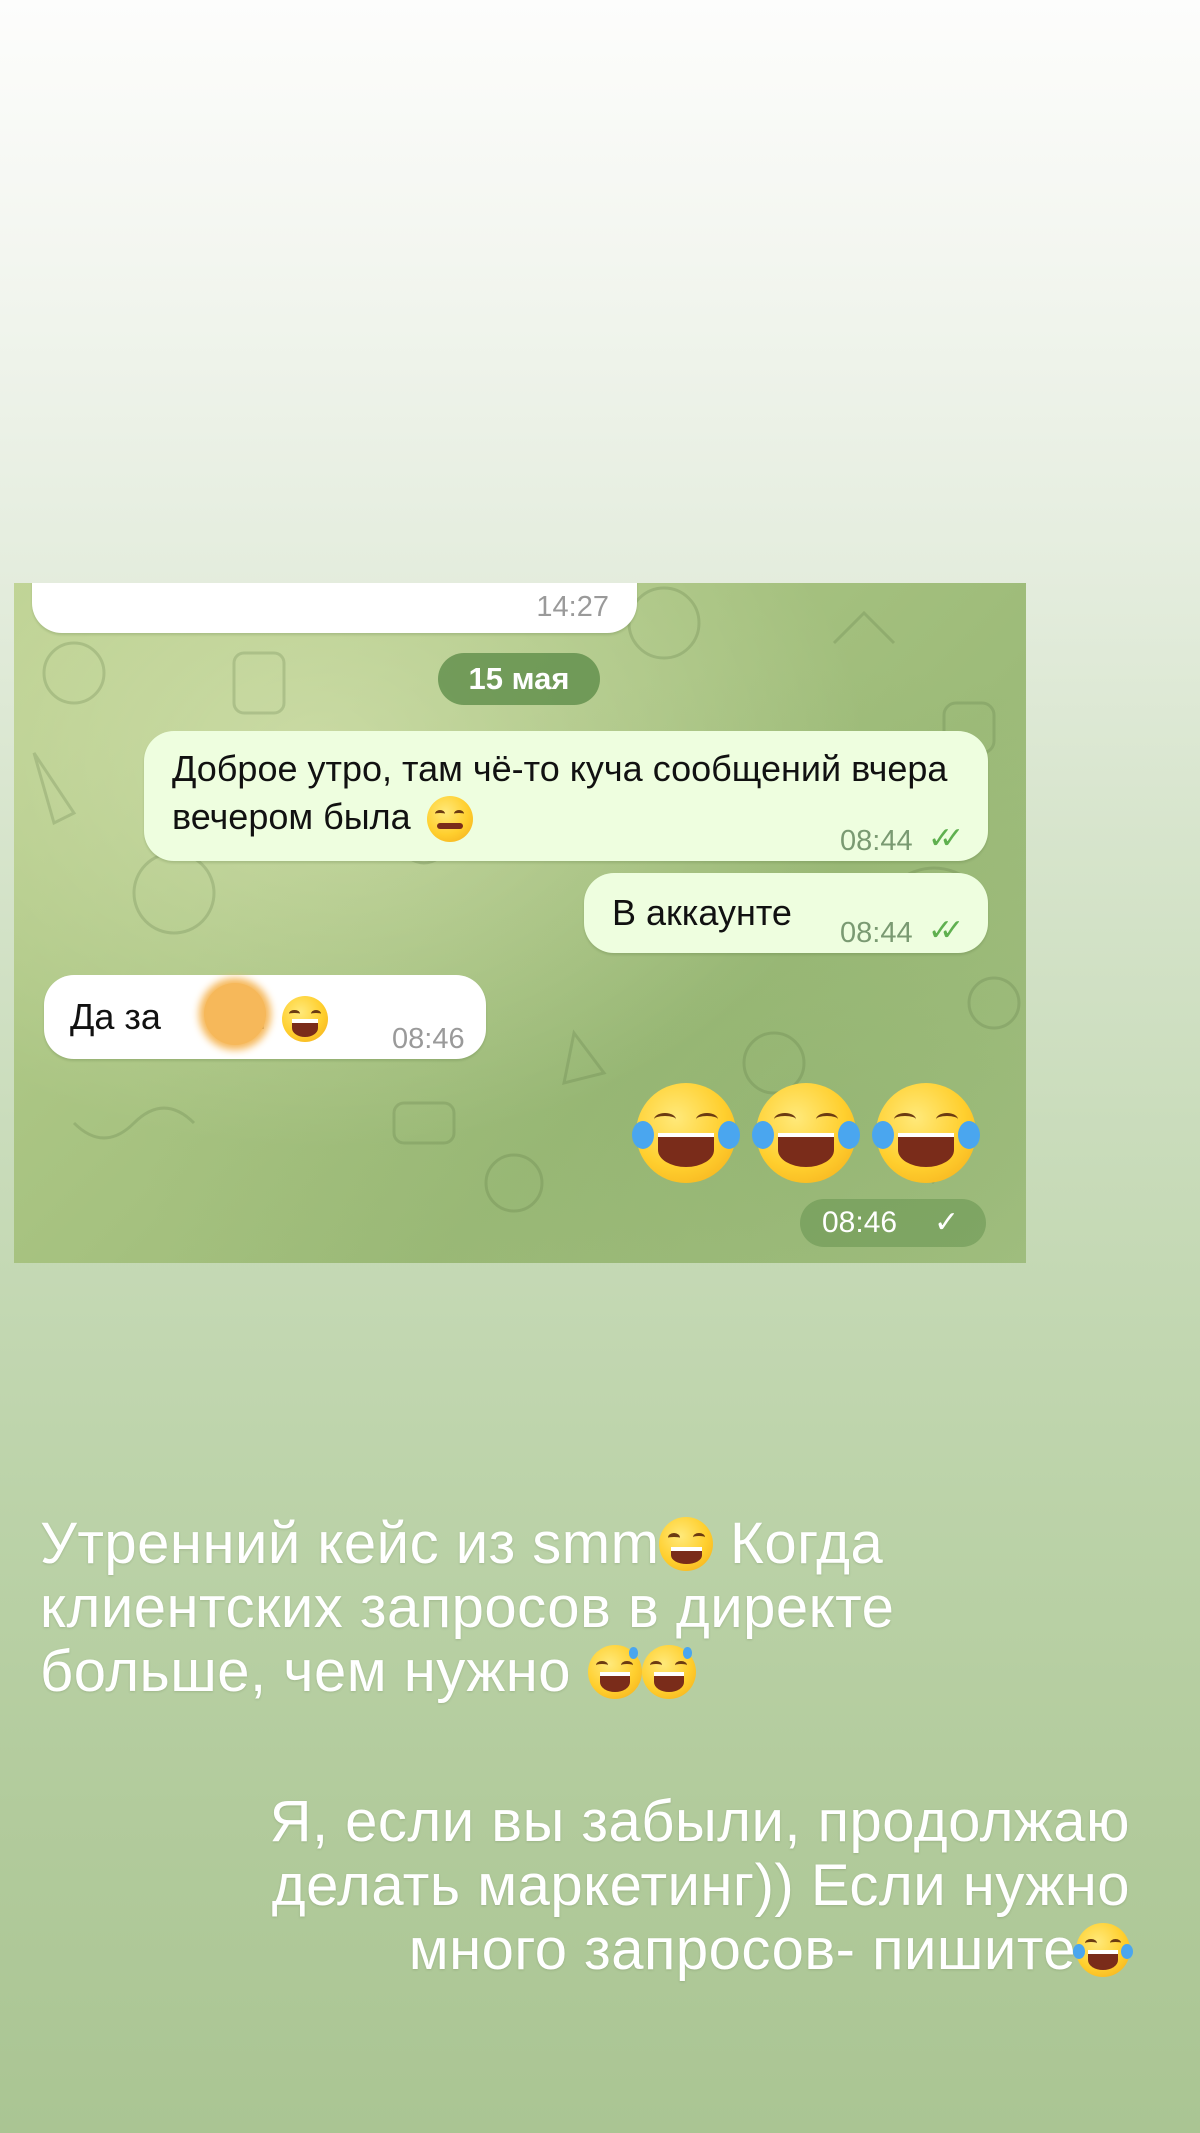 The width and height of the screenshot is (1200, 2133). I want to click on zany-face-icon, so click(686, 1544).